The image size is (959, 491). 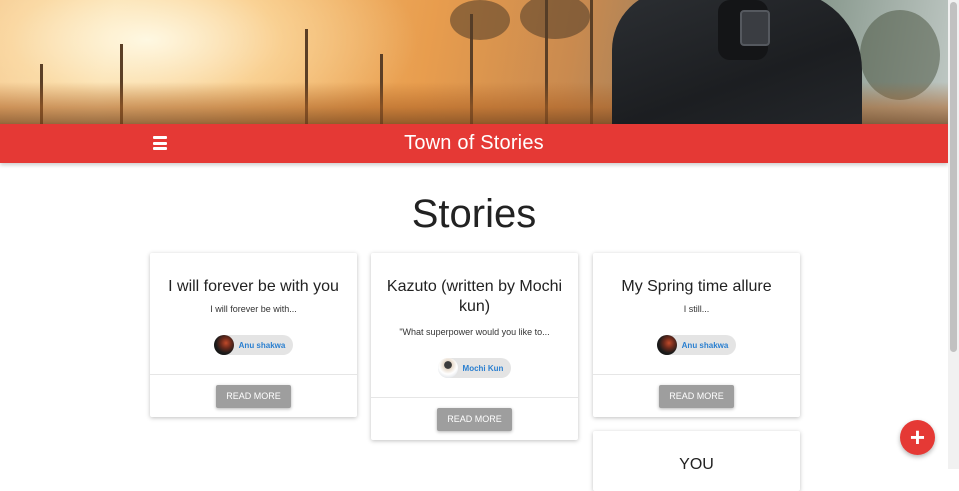 I want to click on plus-icon: +, so click(x=917, y=437).